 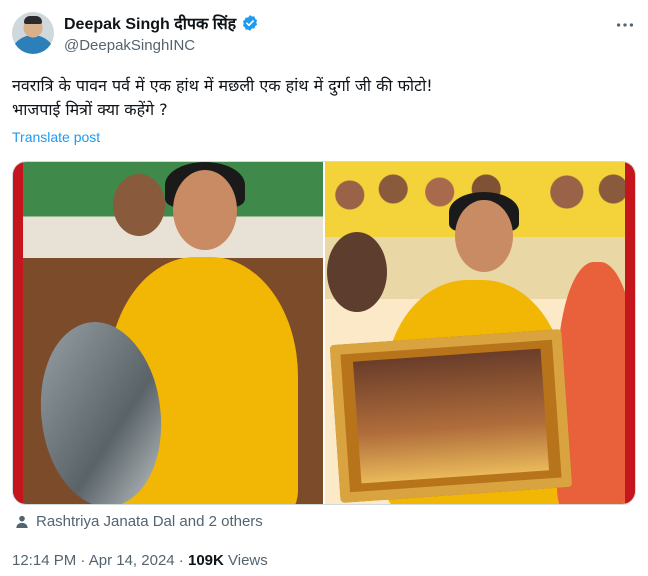 I want to click on figure-face-right, so click(x=484, y=236).